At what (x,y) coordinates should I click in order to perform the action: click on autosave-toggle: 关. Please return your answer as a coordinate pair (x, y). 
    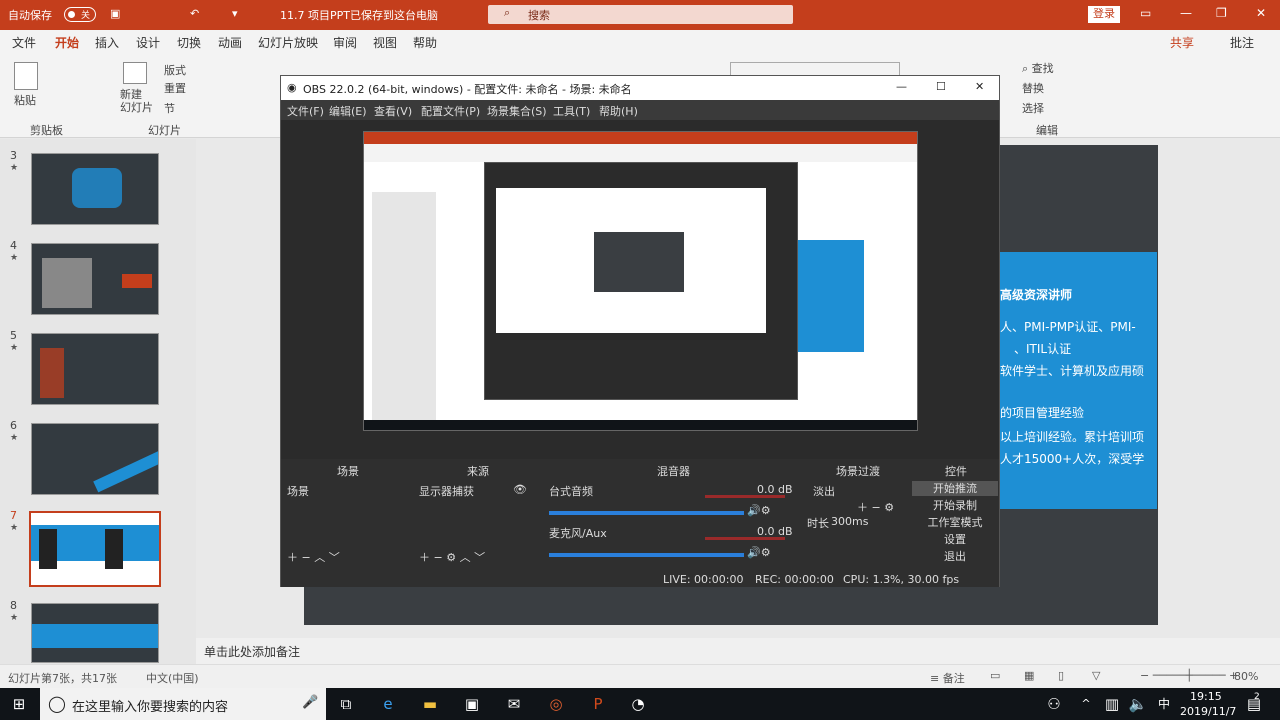
    Looking at the image, I should click on (80, 14).